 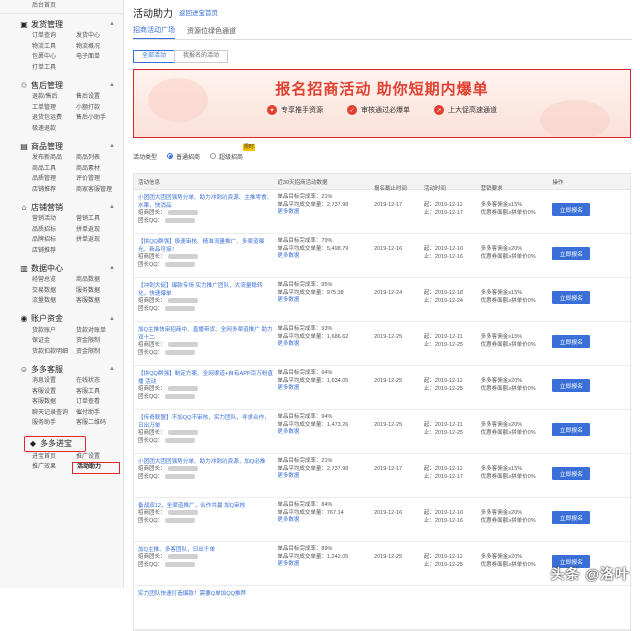 What do you see at coordinates (54, 423) in the screenshot?
I see `sidebar-item: 服务助手` at bounding box center [54, 423].